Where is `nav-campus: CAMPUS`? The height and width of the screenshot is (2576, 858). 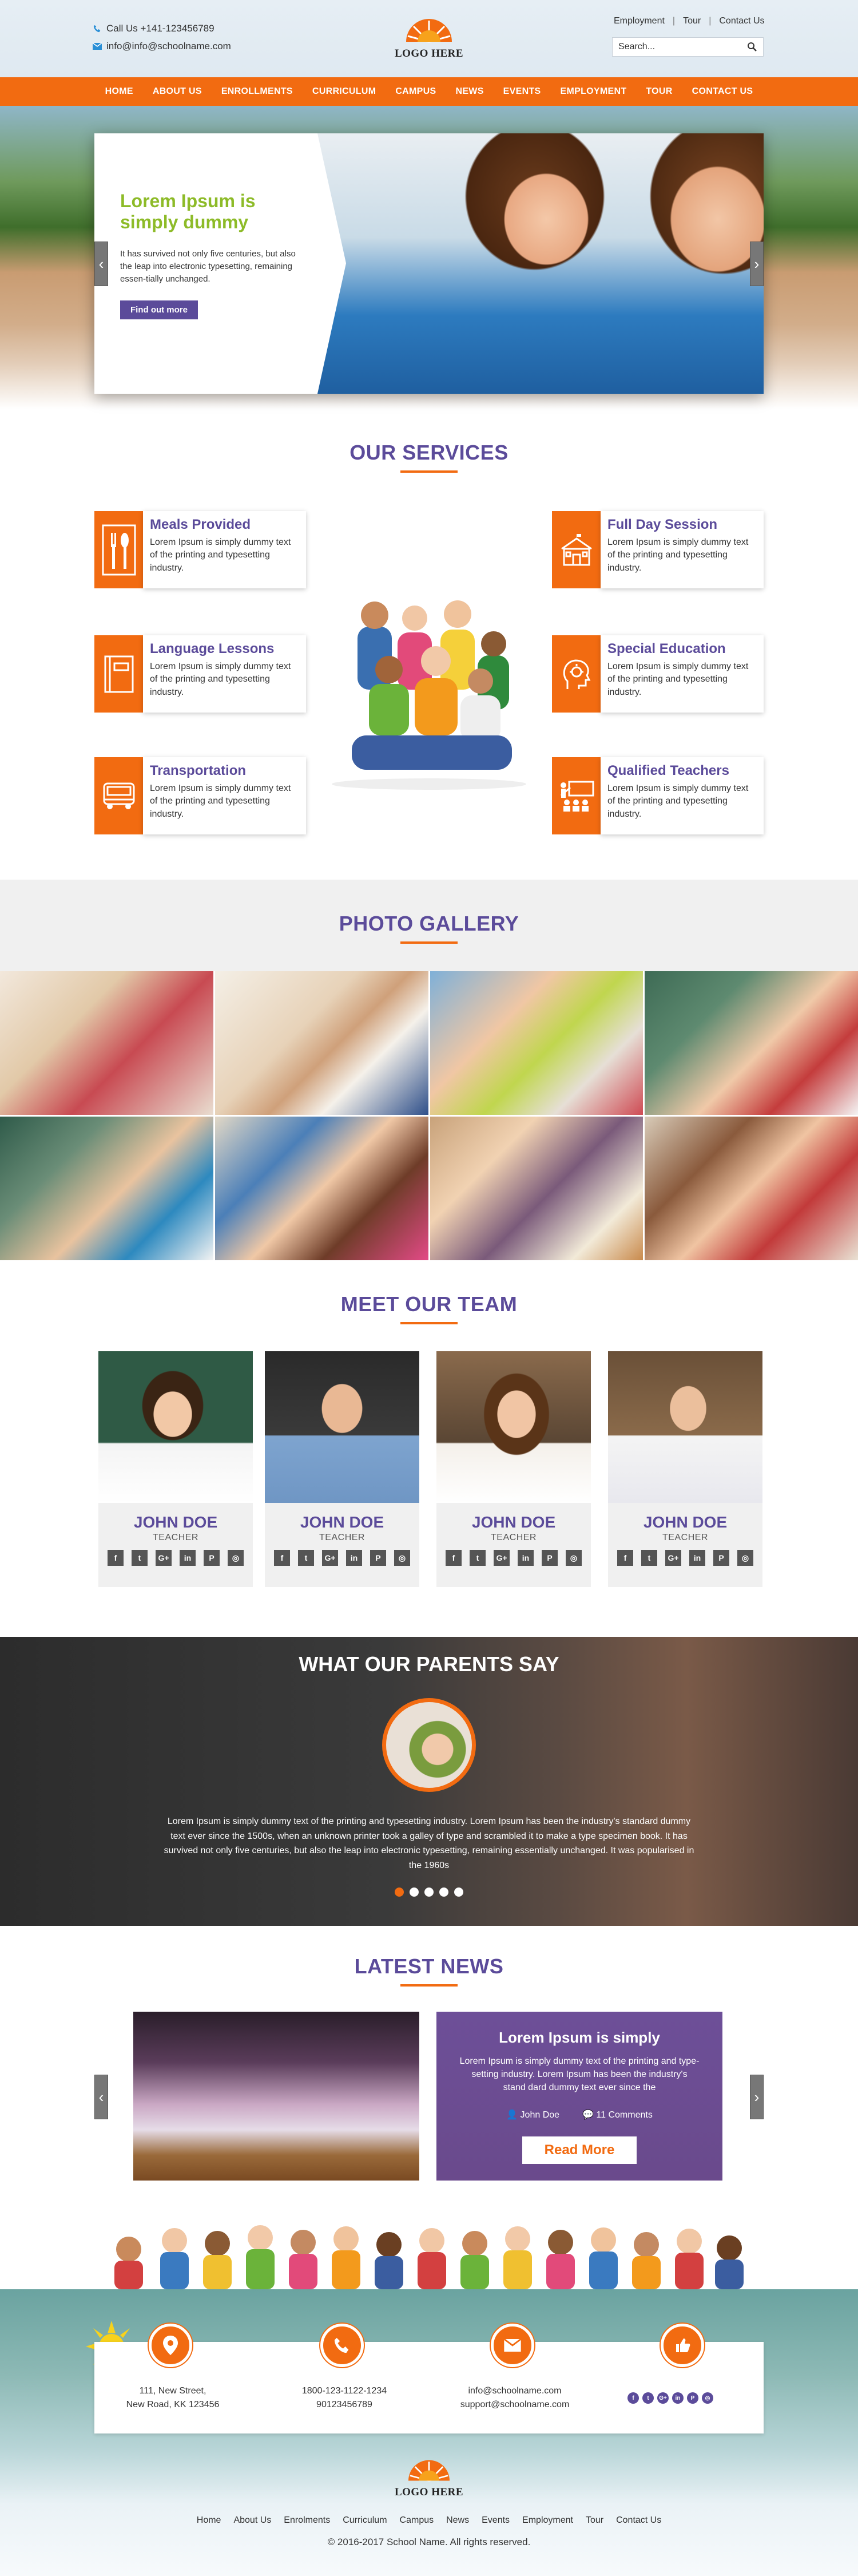 nav-campus: CAMPUS is located at coordinates (415, 91).